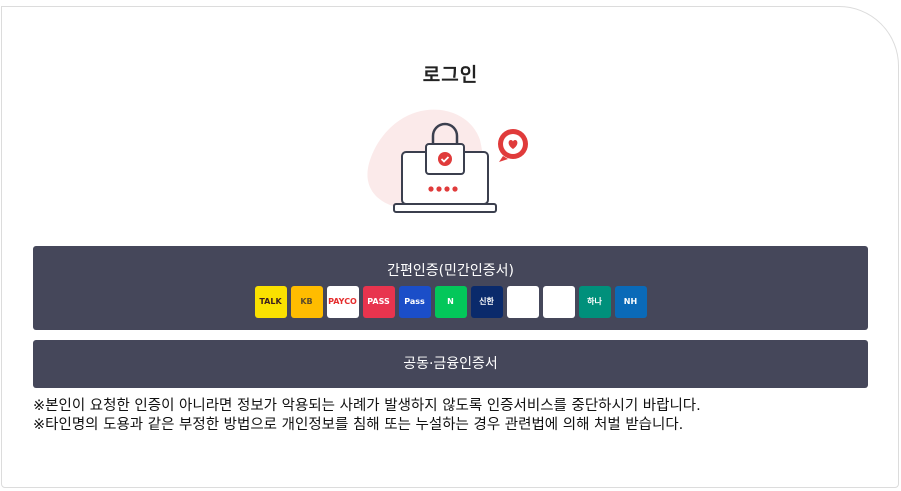  I want to click on payco-icon: PAYCO, so click(342, 302).